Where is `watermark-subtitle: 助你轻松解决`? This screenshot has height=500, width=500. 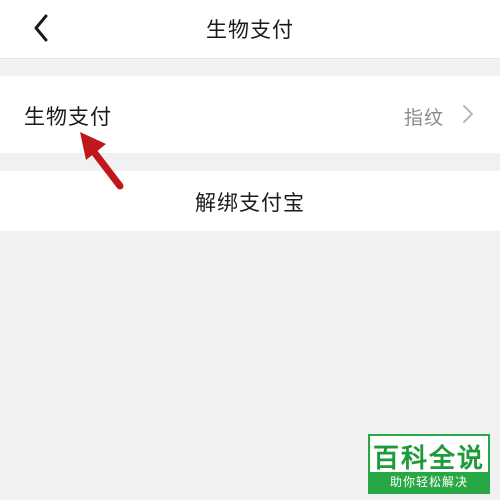
watermark-subtitle: 助你轻松解决 is located at coordinates (429, 482).